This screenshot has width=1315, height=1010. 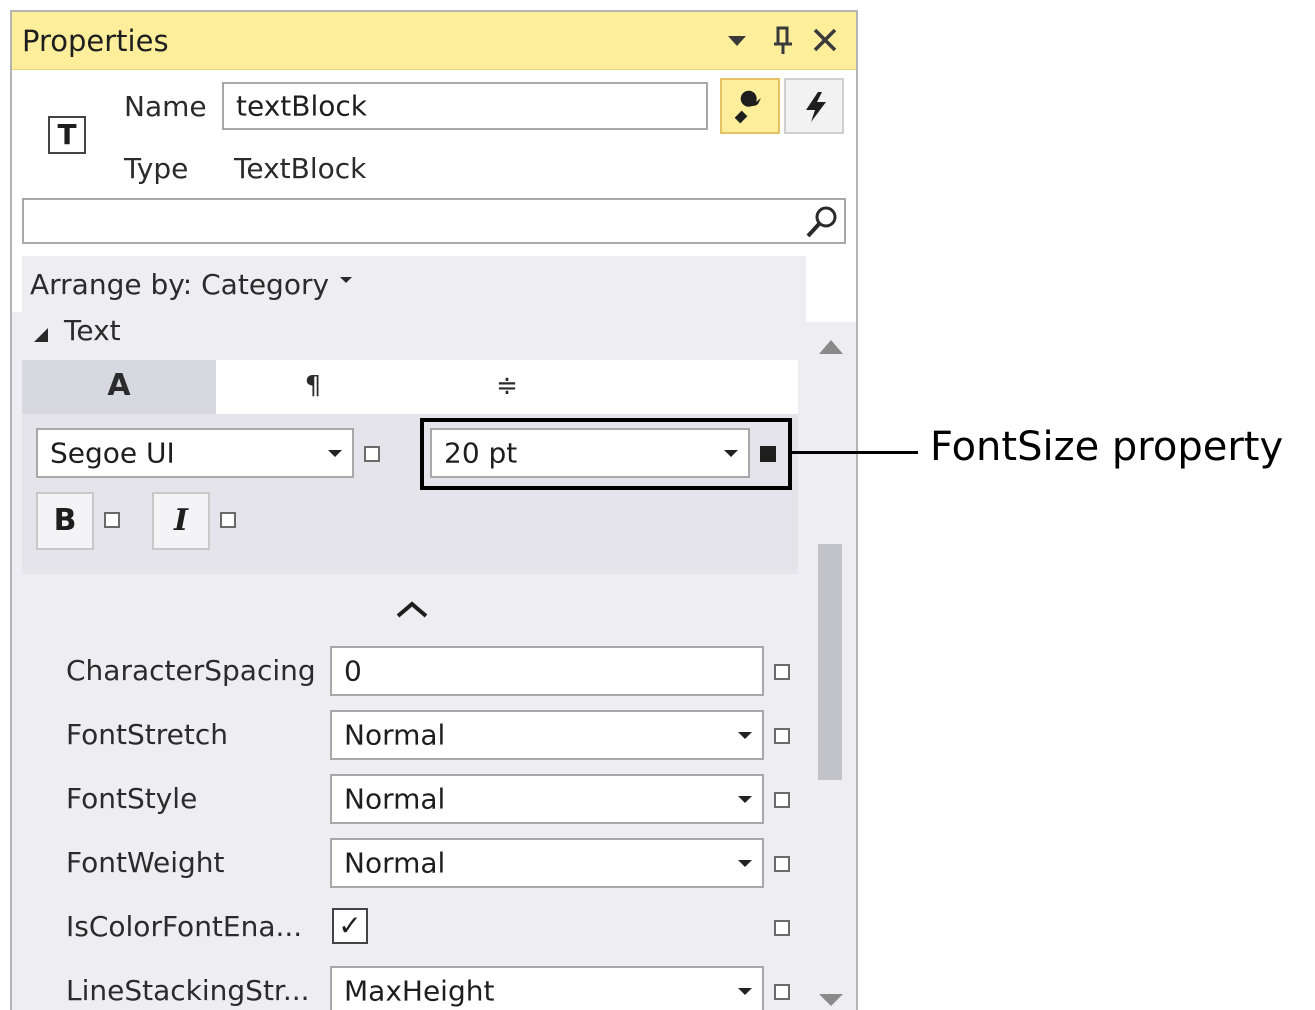 What do you see at coordinates (831, 1000) in the screenshot?
I see `scroll-down-arrow-icon` at bounding box center [831, 1000].